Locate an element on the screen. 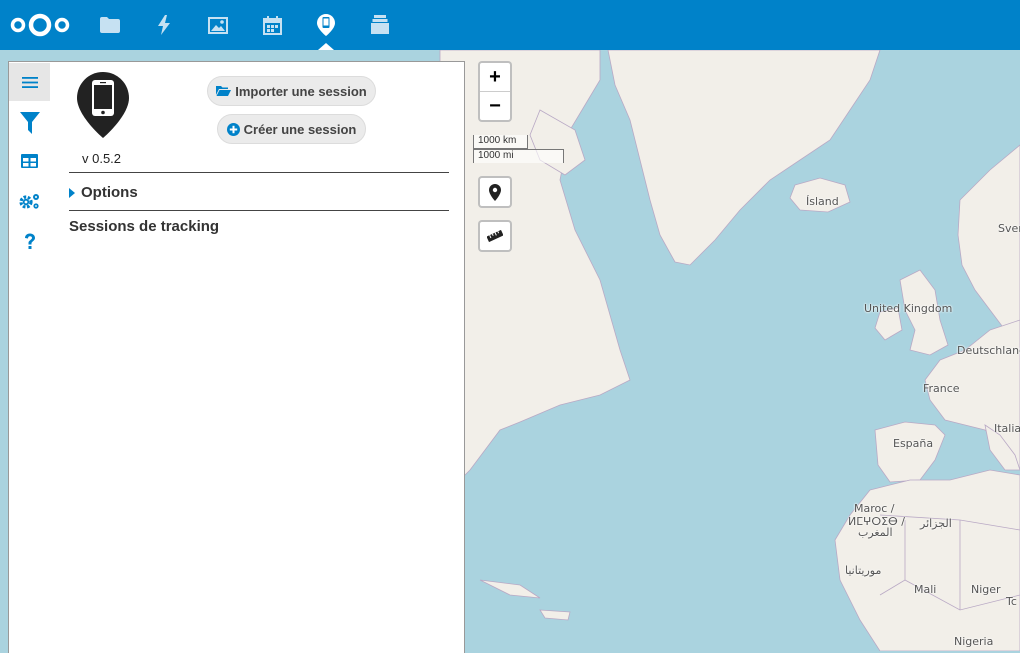 This screenshot has width=1020, height=653. zoom-control: + − is located at coordinates (495, 91).